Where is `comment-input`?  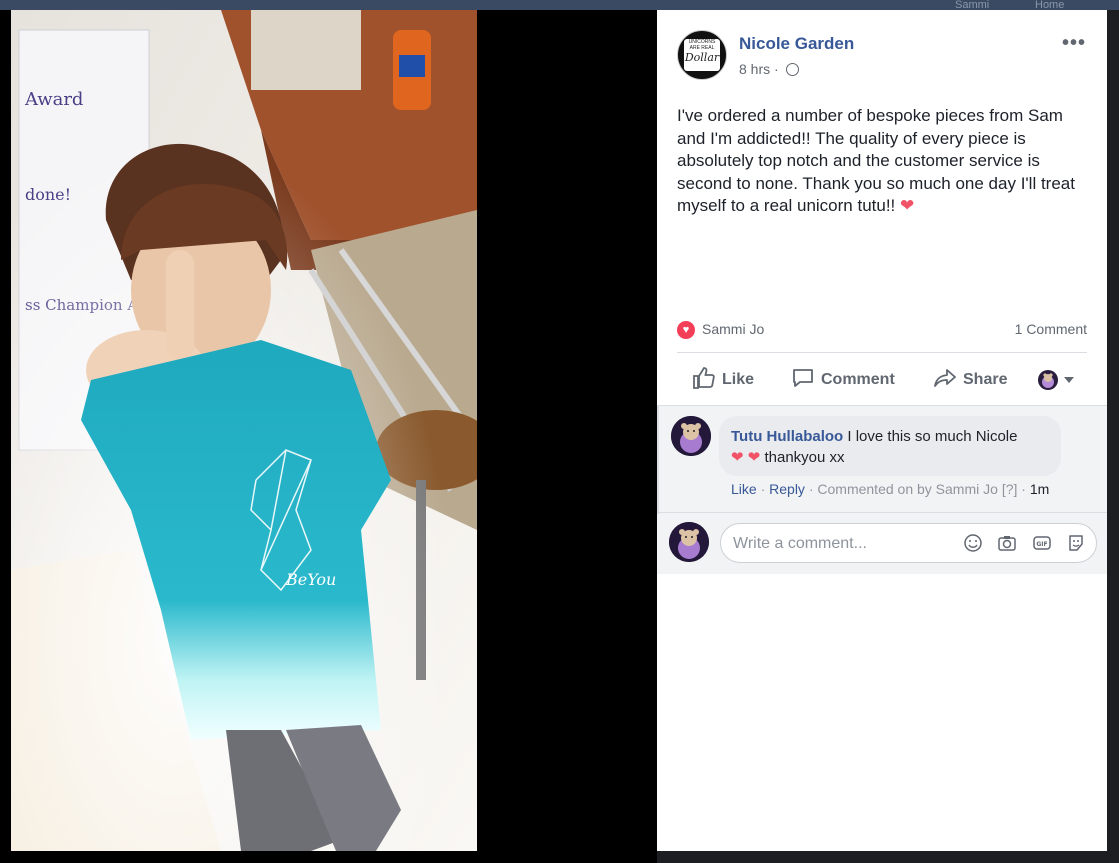
comment-input is located at coordinates (848, 544).